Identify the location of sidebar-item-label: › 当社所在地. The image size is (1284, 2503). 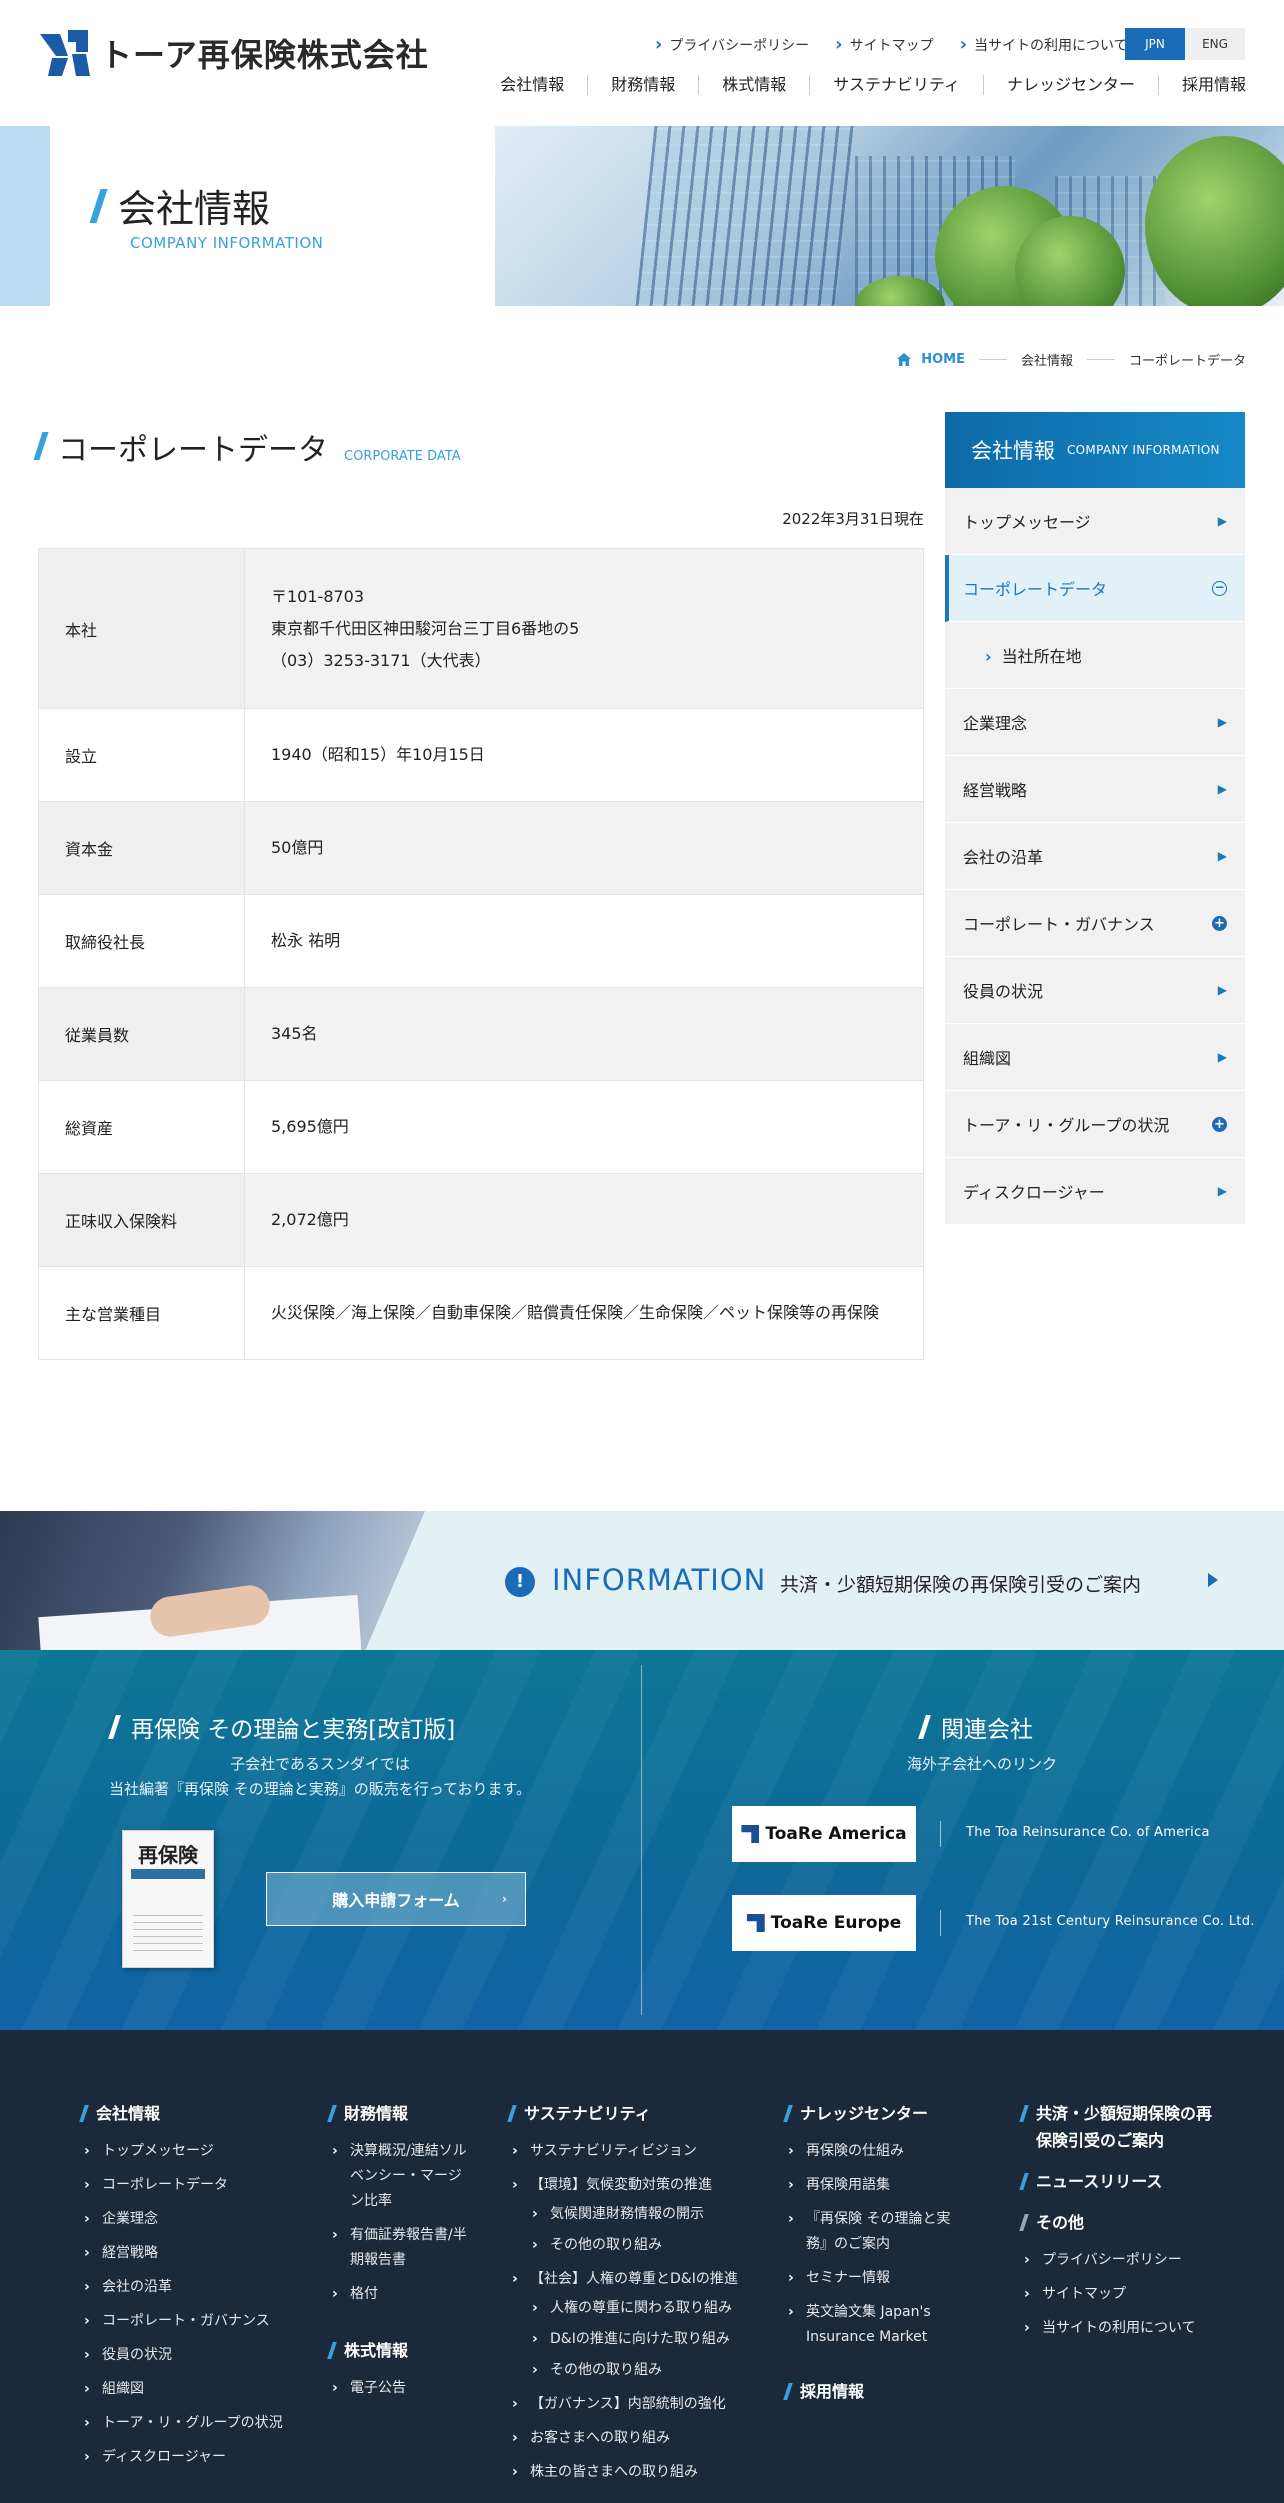
(1033, 655).